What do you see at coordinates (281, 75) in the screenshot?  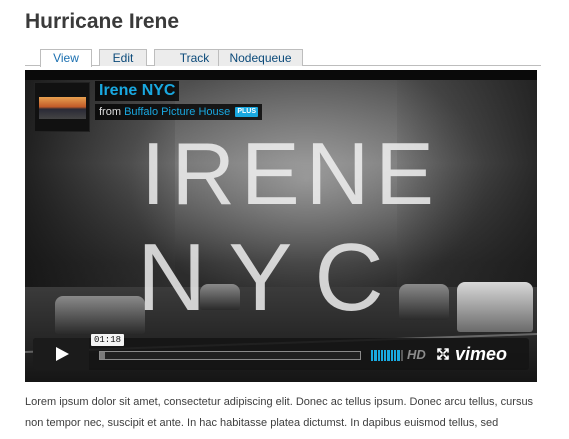 I see `player-top-band` at bounding box center [281, 75].